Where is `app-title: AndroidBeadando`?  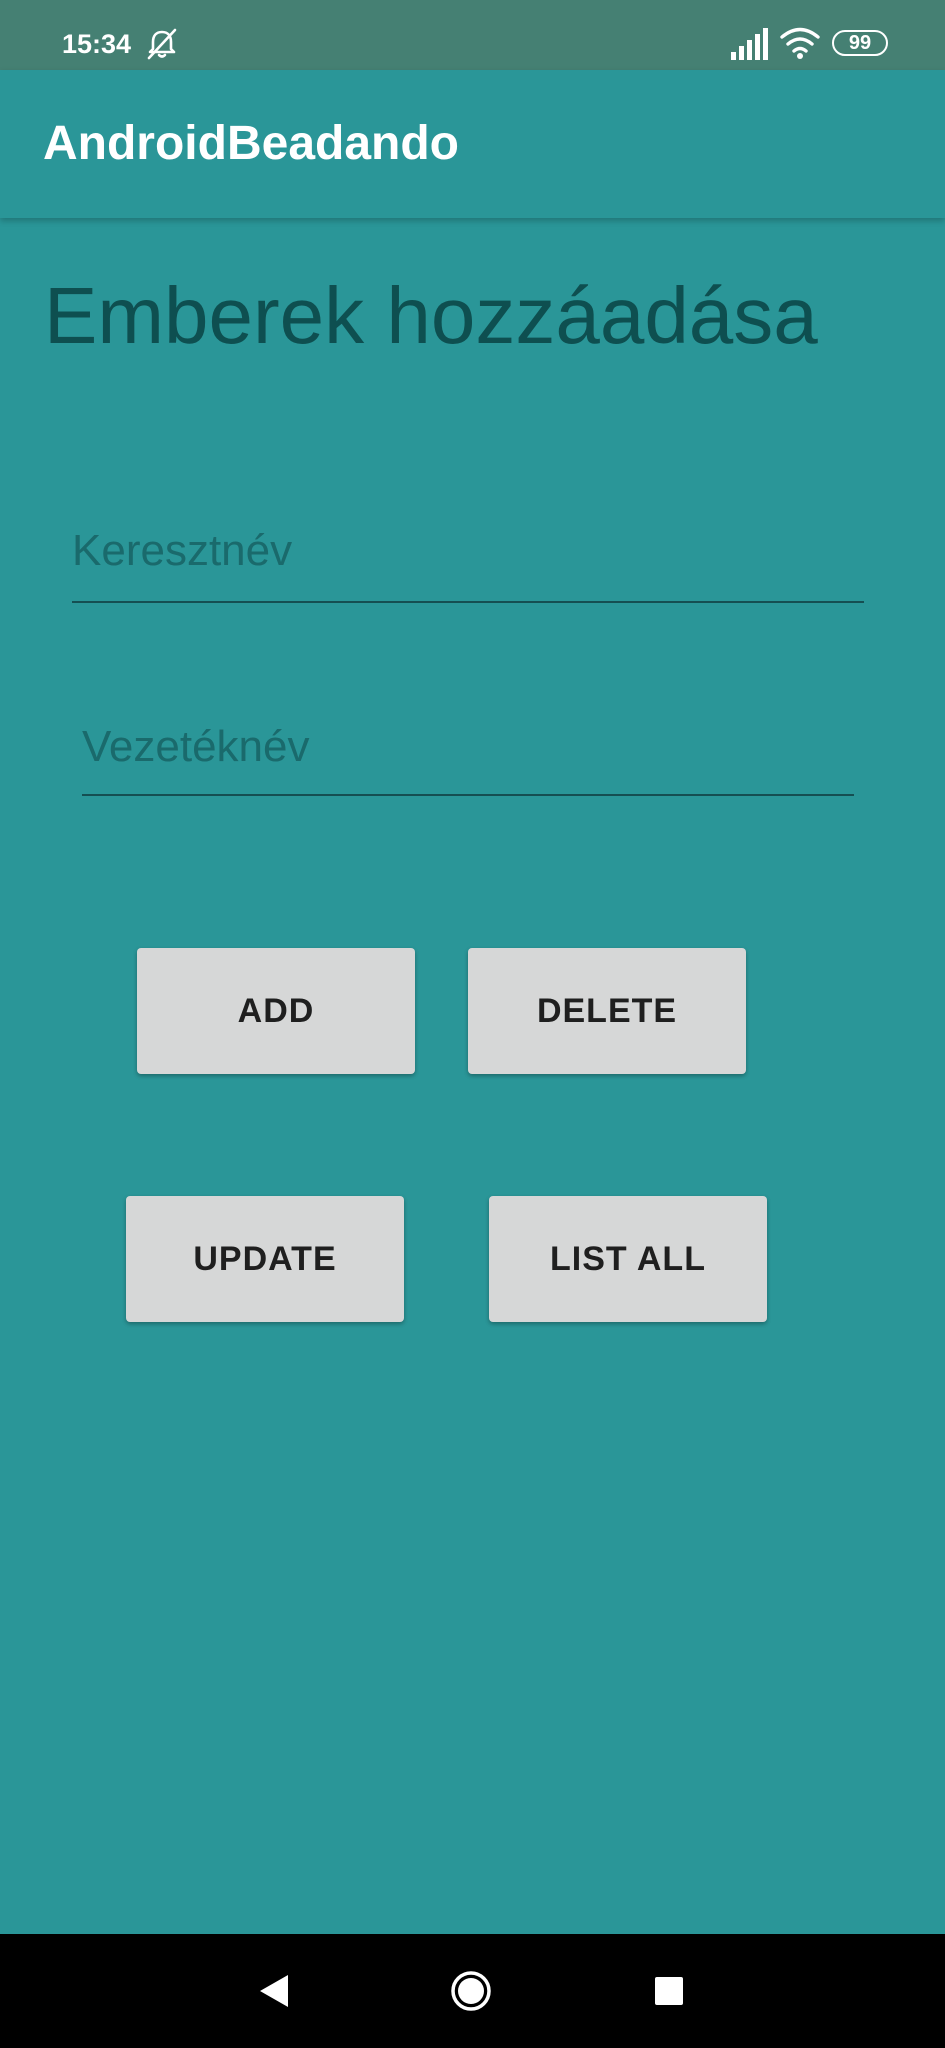
app-title: AndroidBeadando is located at coordinates (251, 143).